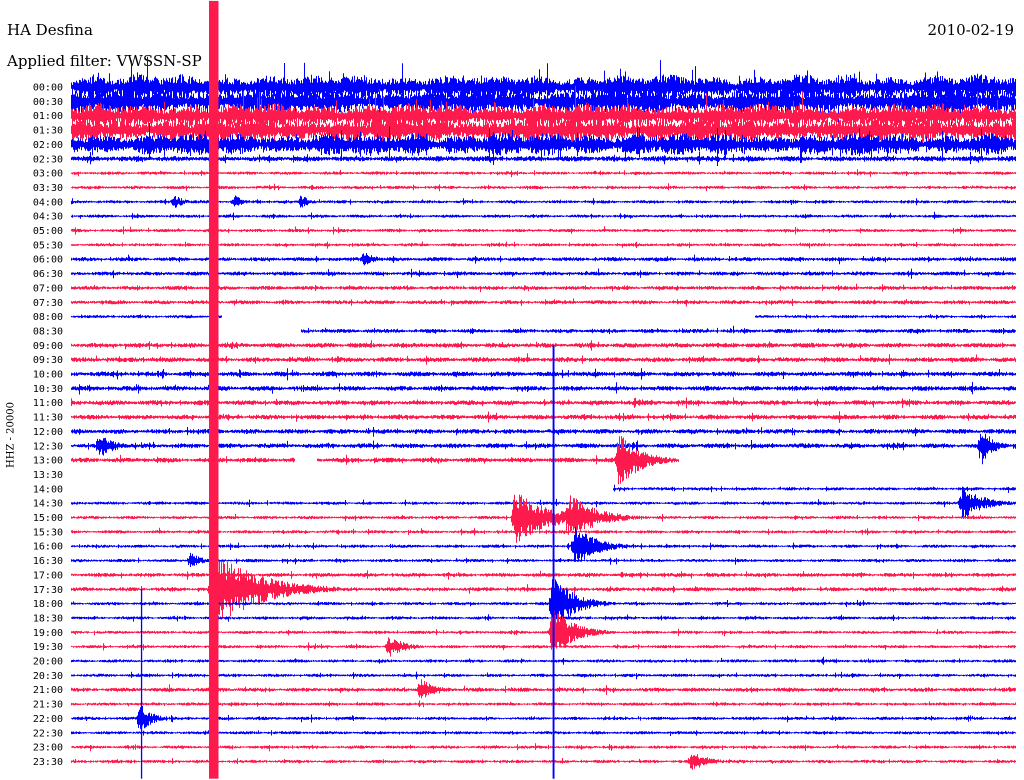 The height and width of the screenshot is (780, 1024). Describe the element at coordinates (48, 131) in the screenshot. I see `time-tick-label: 01:30` at that location.